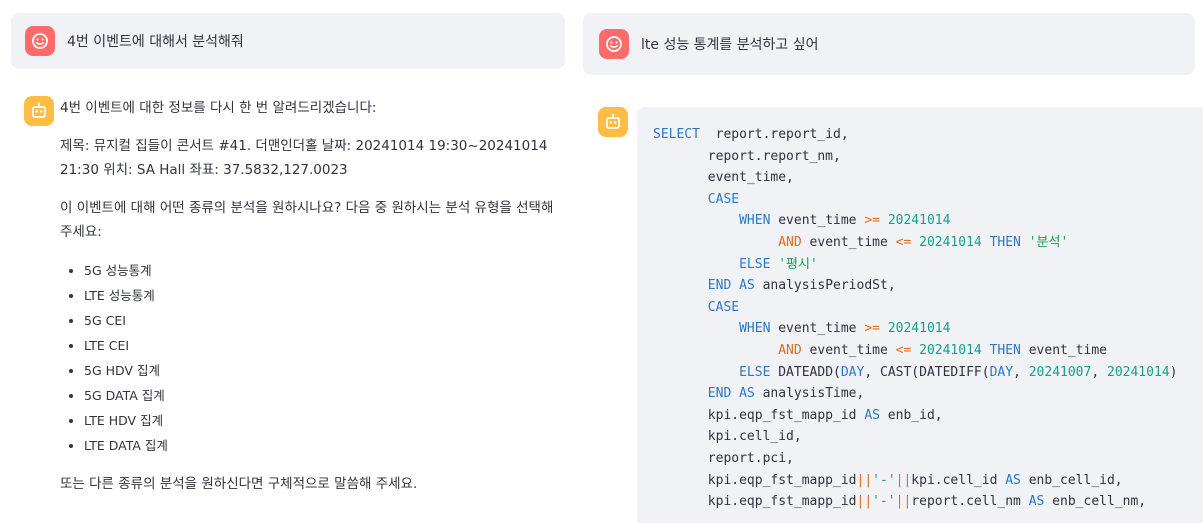 The height and width of the screenshot is (523, 1203). I want to click on code-token: report.cell_nm, so click(970, 502).